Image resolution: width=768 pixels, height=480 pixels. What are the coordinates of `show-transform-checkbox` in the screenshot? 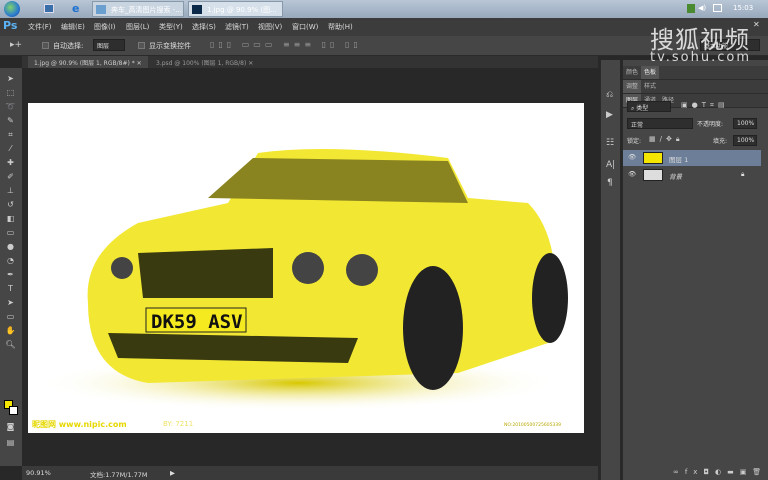 It's located at (141, 45).